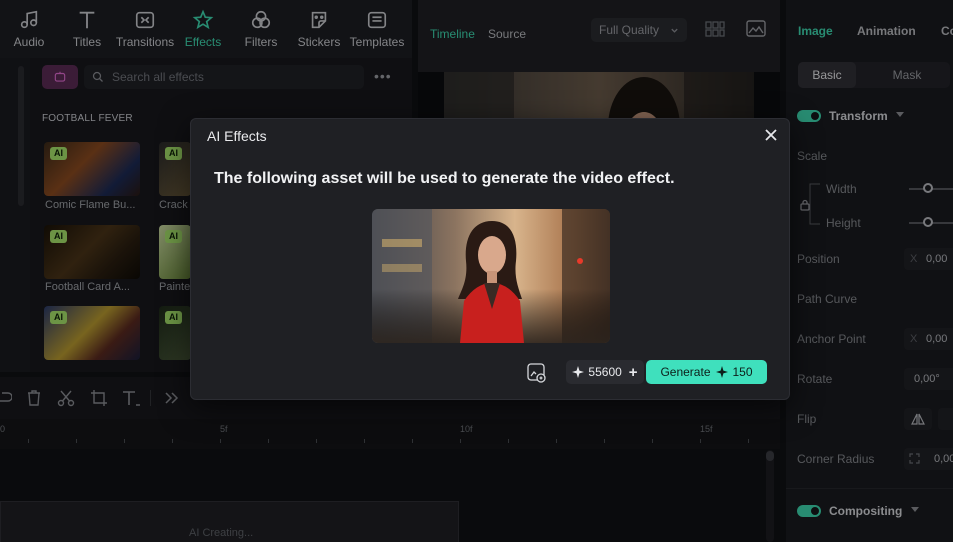 This screenshot has height=542, width=953. What do you see at coordinates (685, 372) in the screenshot?
I see `generate-label: Generate` at bounding box center [685, 372].